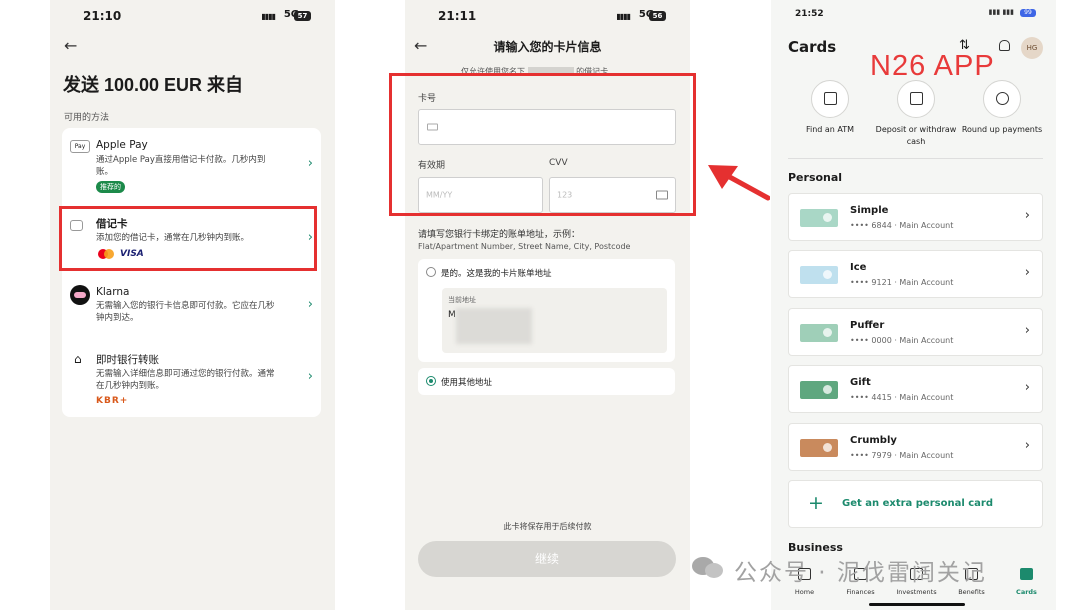 The image size is (1080, 610). Describe the element at coordinates (188, 238) in the screenshot. I see `highlight-box-debit-card` at that location.